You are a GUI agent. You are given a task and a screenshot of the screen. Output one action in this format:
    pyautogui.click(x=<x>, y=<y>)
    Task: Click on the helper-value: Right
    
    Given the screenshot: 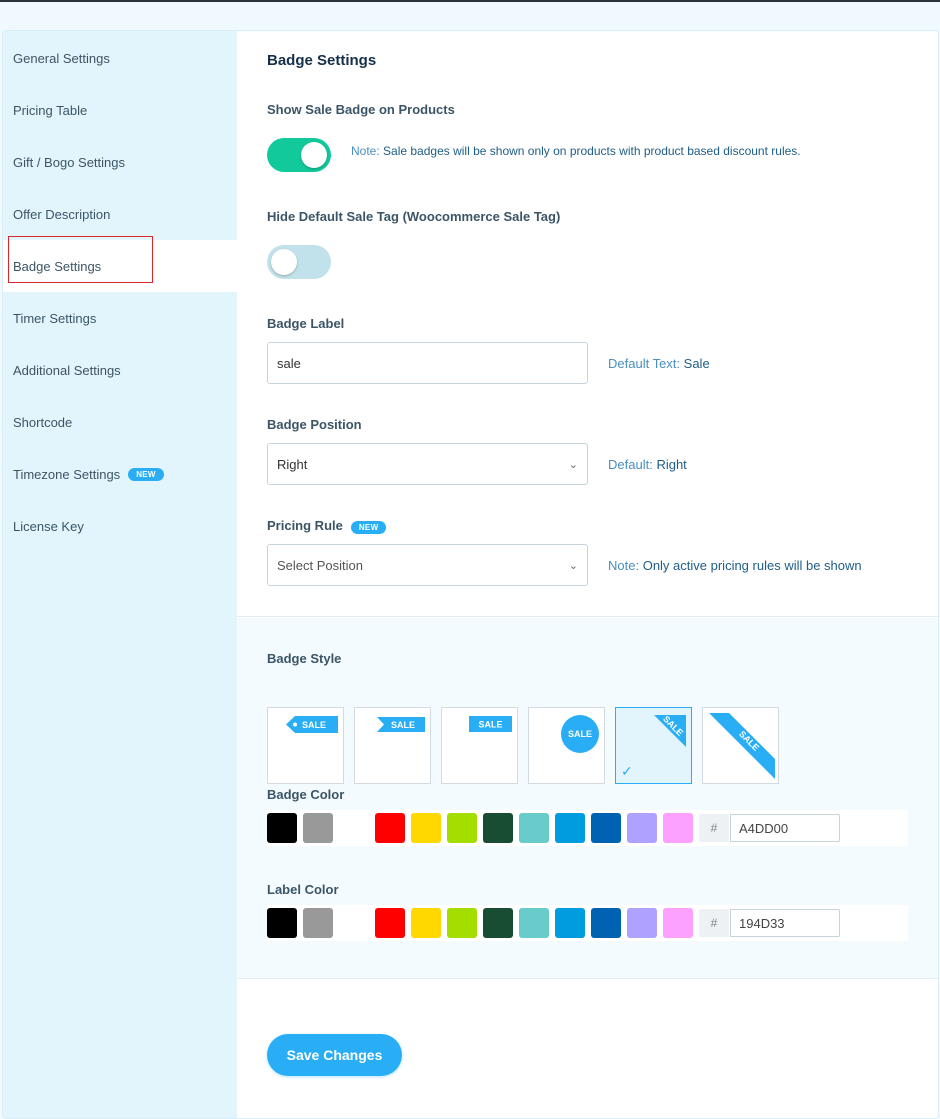 What is the action you would take?
    pyautogui.click(x=671, y=464)
    